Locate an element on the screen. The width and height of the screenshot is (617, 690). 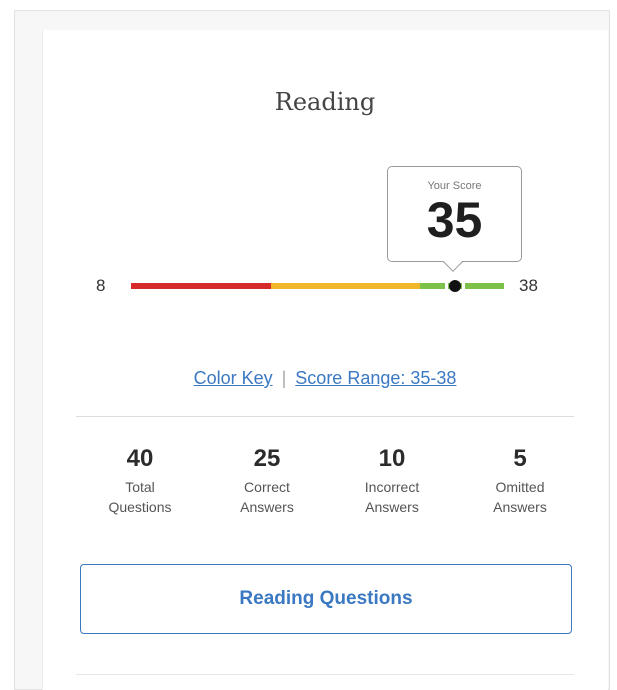
stat-omitted-answers: 5 Omitted Answers is located at coordinates (520, 481).